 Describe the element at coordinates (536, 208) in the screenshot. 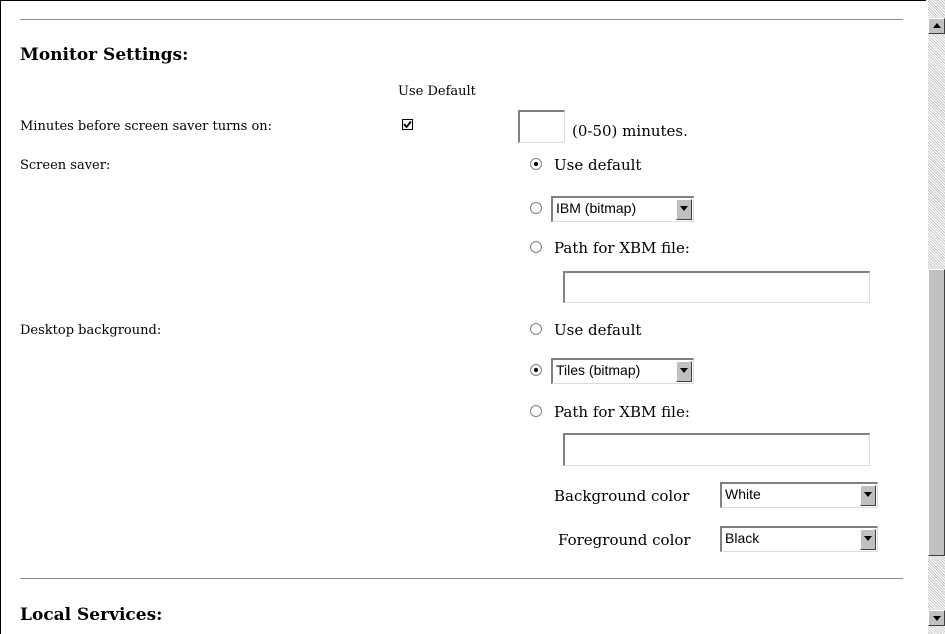

I see `screen-saver-dropdown-radio` at that location.